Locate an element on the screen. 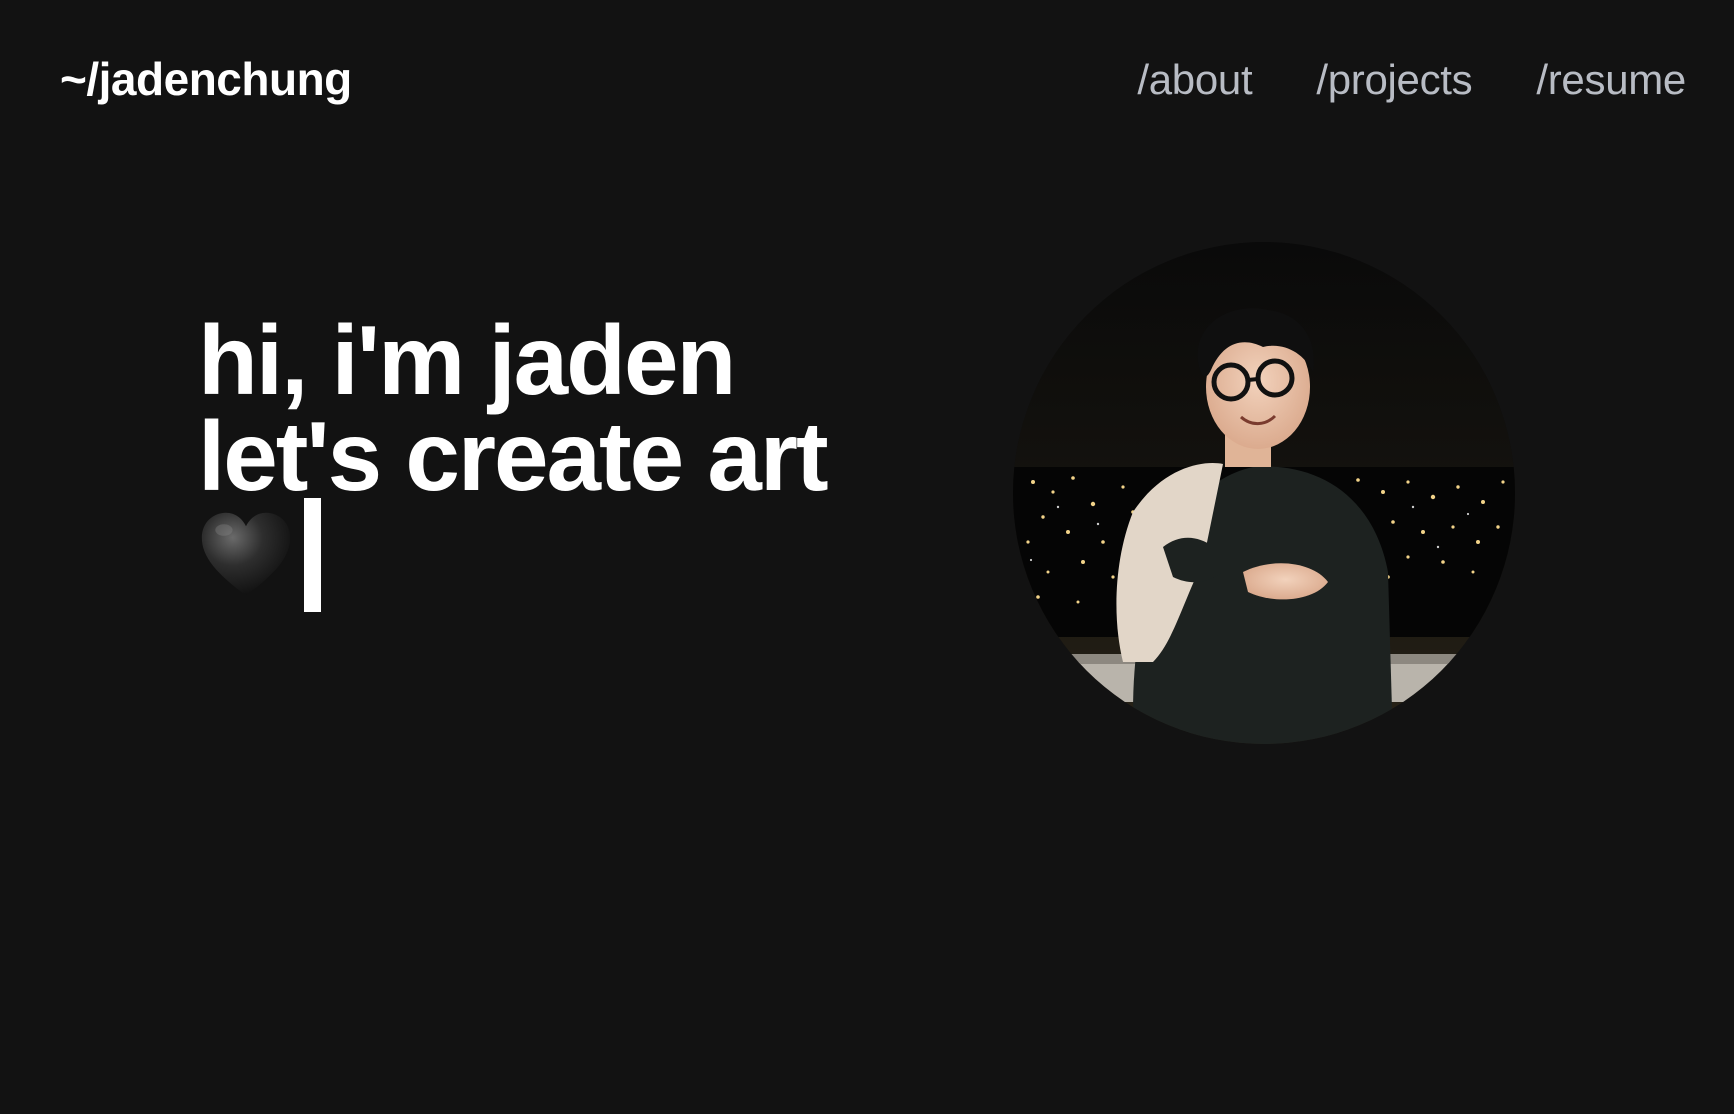 This screenshot has width=1734, height=1114. hero-text: hi, i'm jaden let's create art is located at coordinates (513, 458).